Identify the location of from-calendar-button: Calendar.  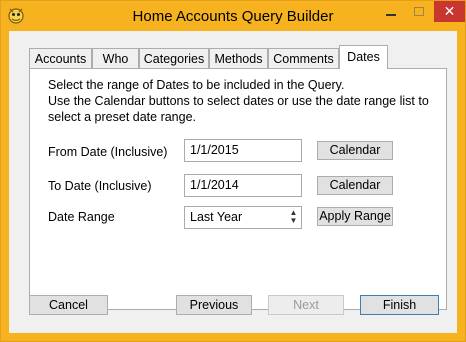
(355, 150).